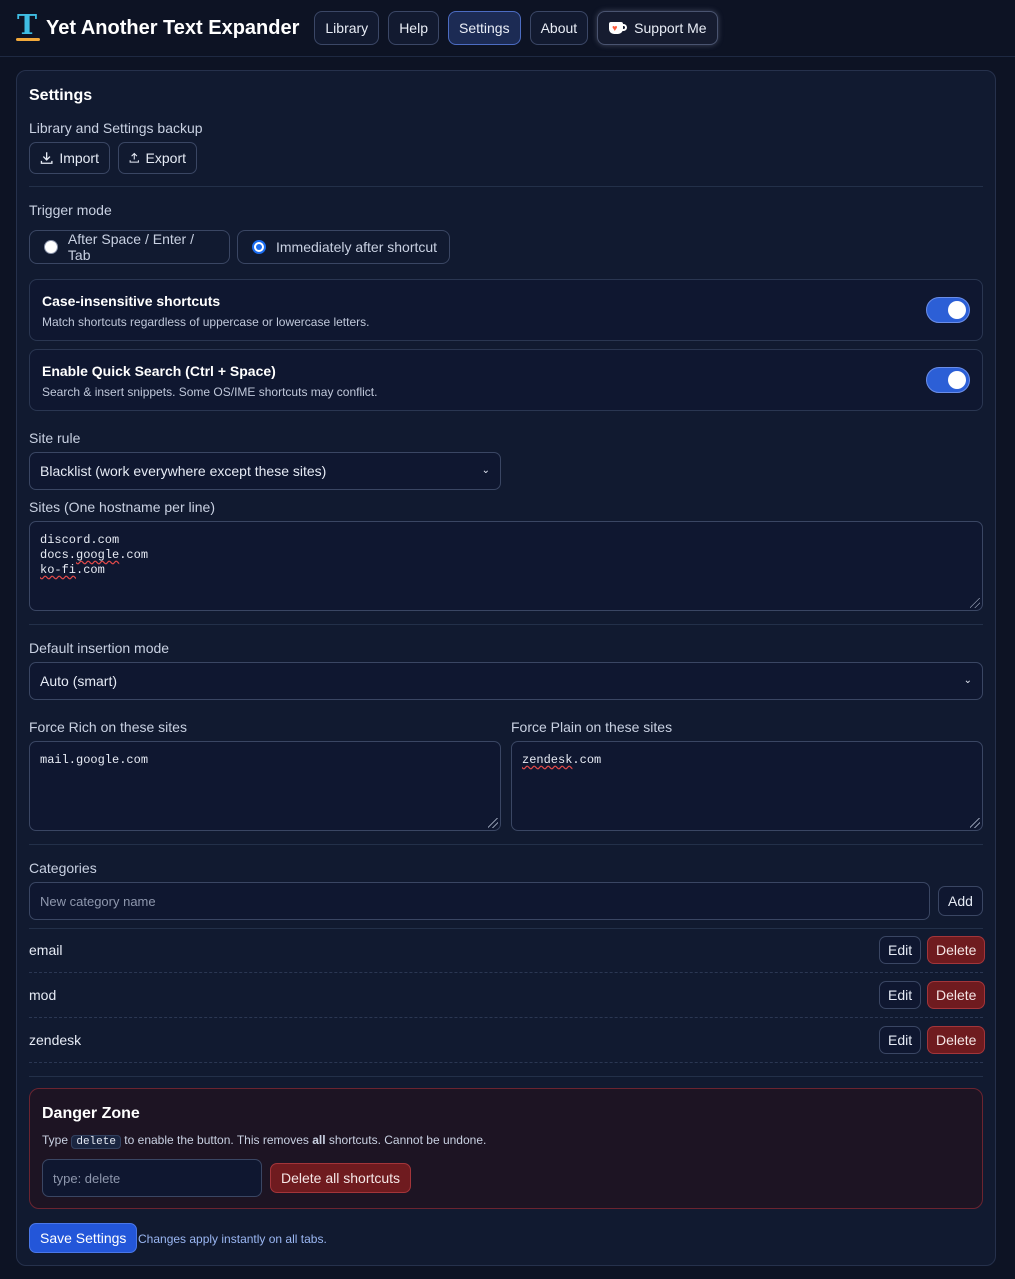 This screenshot has width=1015, height=1279. Describe the element at coordinates (55, 1040) in the screenshot. I see `category-name: zendesk` at that location.